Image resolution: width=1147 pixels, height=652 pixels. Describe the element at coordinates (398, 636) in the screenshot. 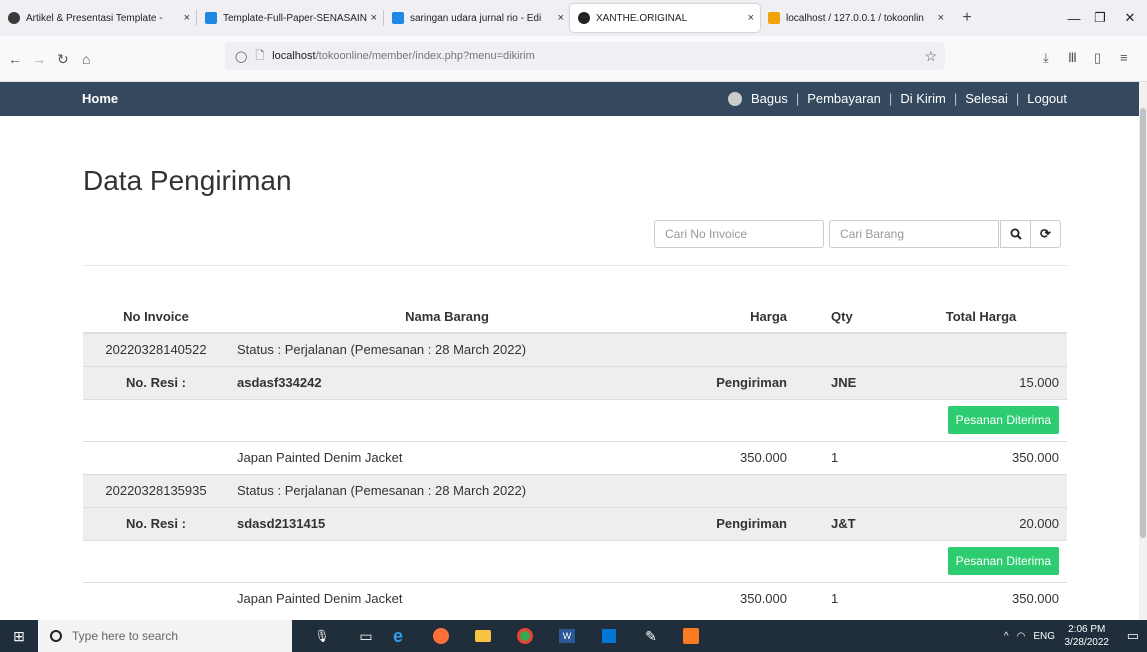

I see `edge-icon: e` at that location.